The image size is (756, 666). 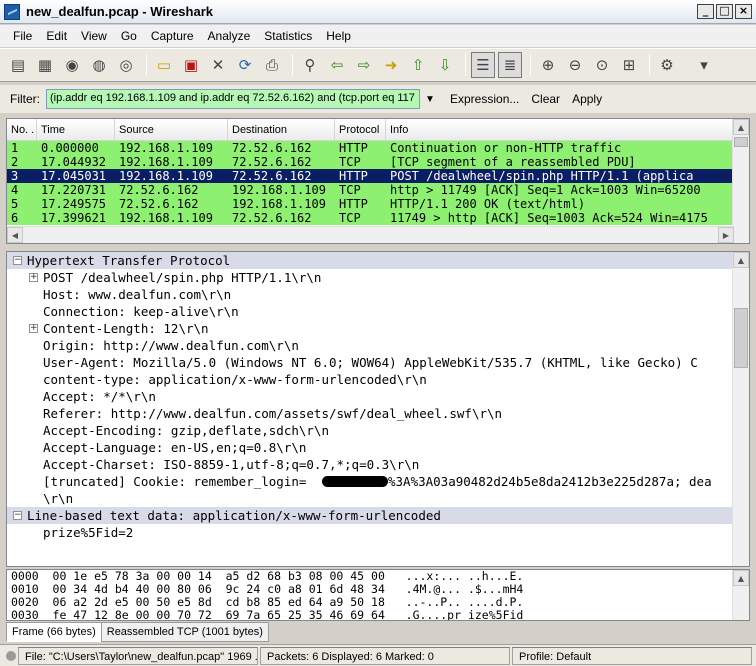 I want to click on redaction-scribble, so click(x=355, y=481).